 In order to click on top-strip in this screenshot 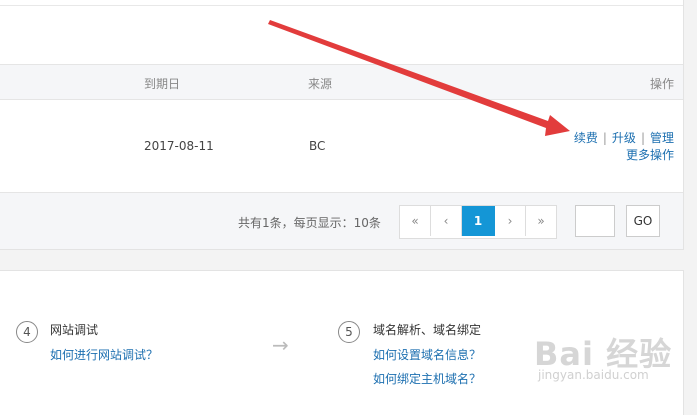, I will do `click(341, 3)`.